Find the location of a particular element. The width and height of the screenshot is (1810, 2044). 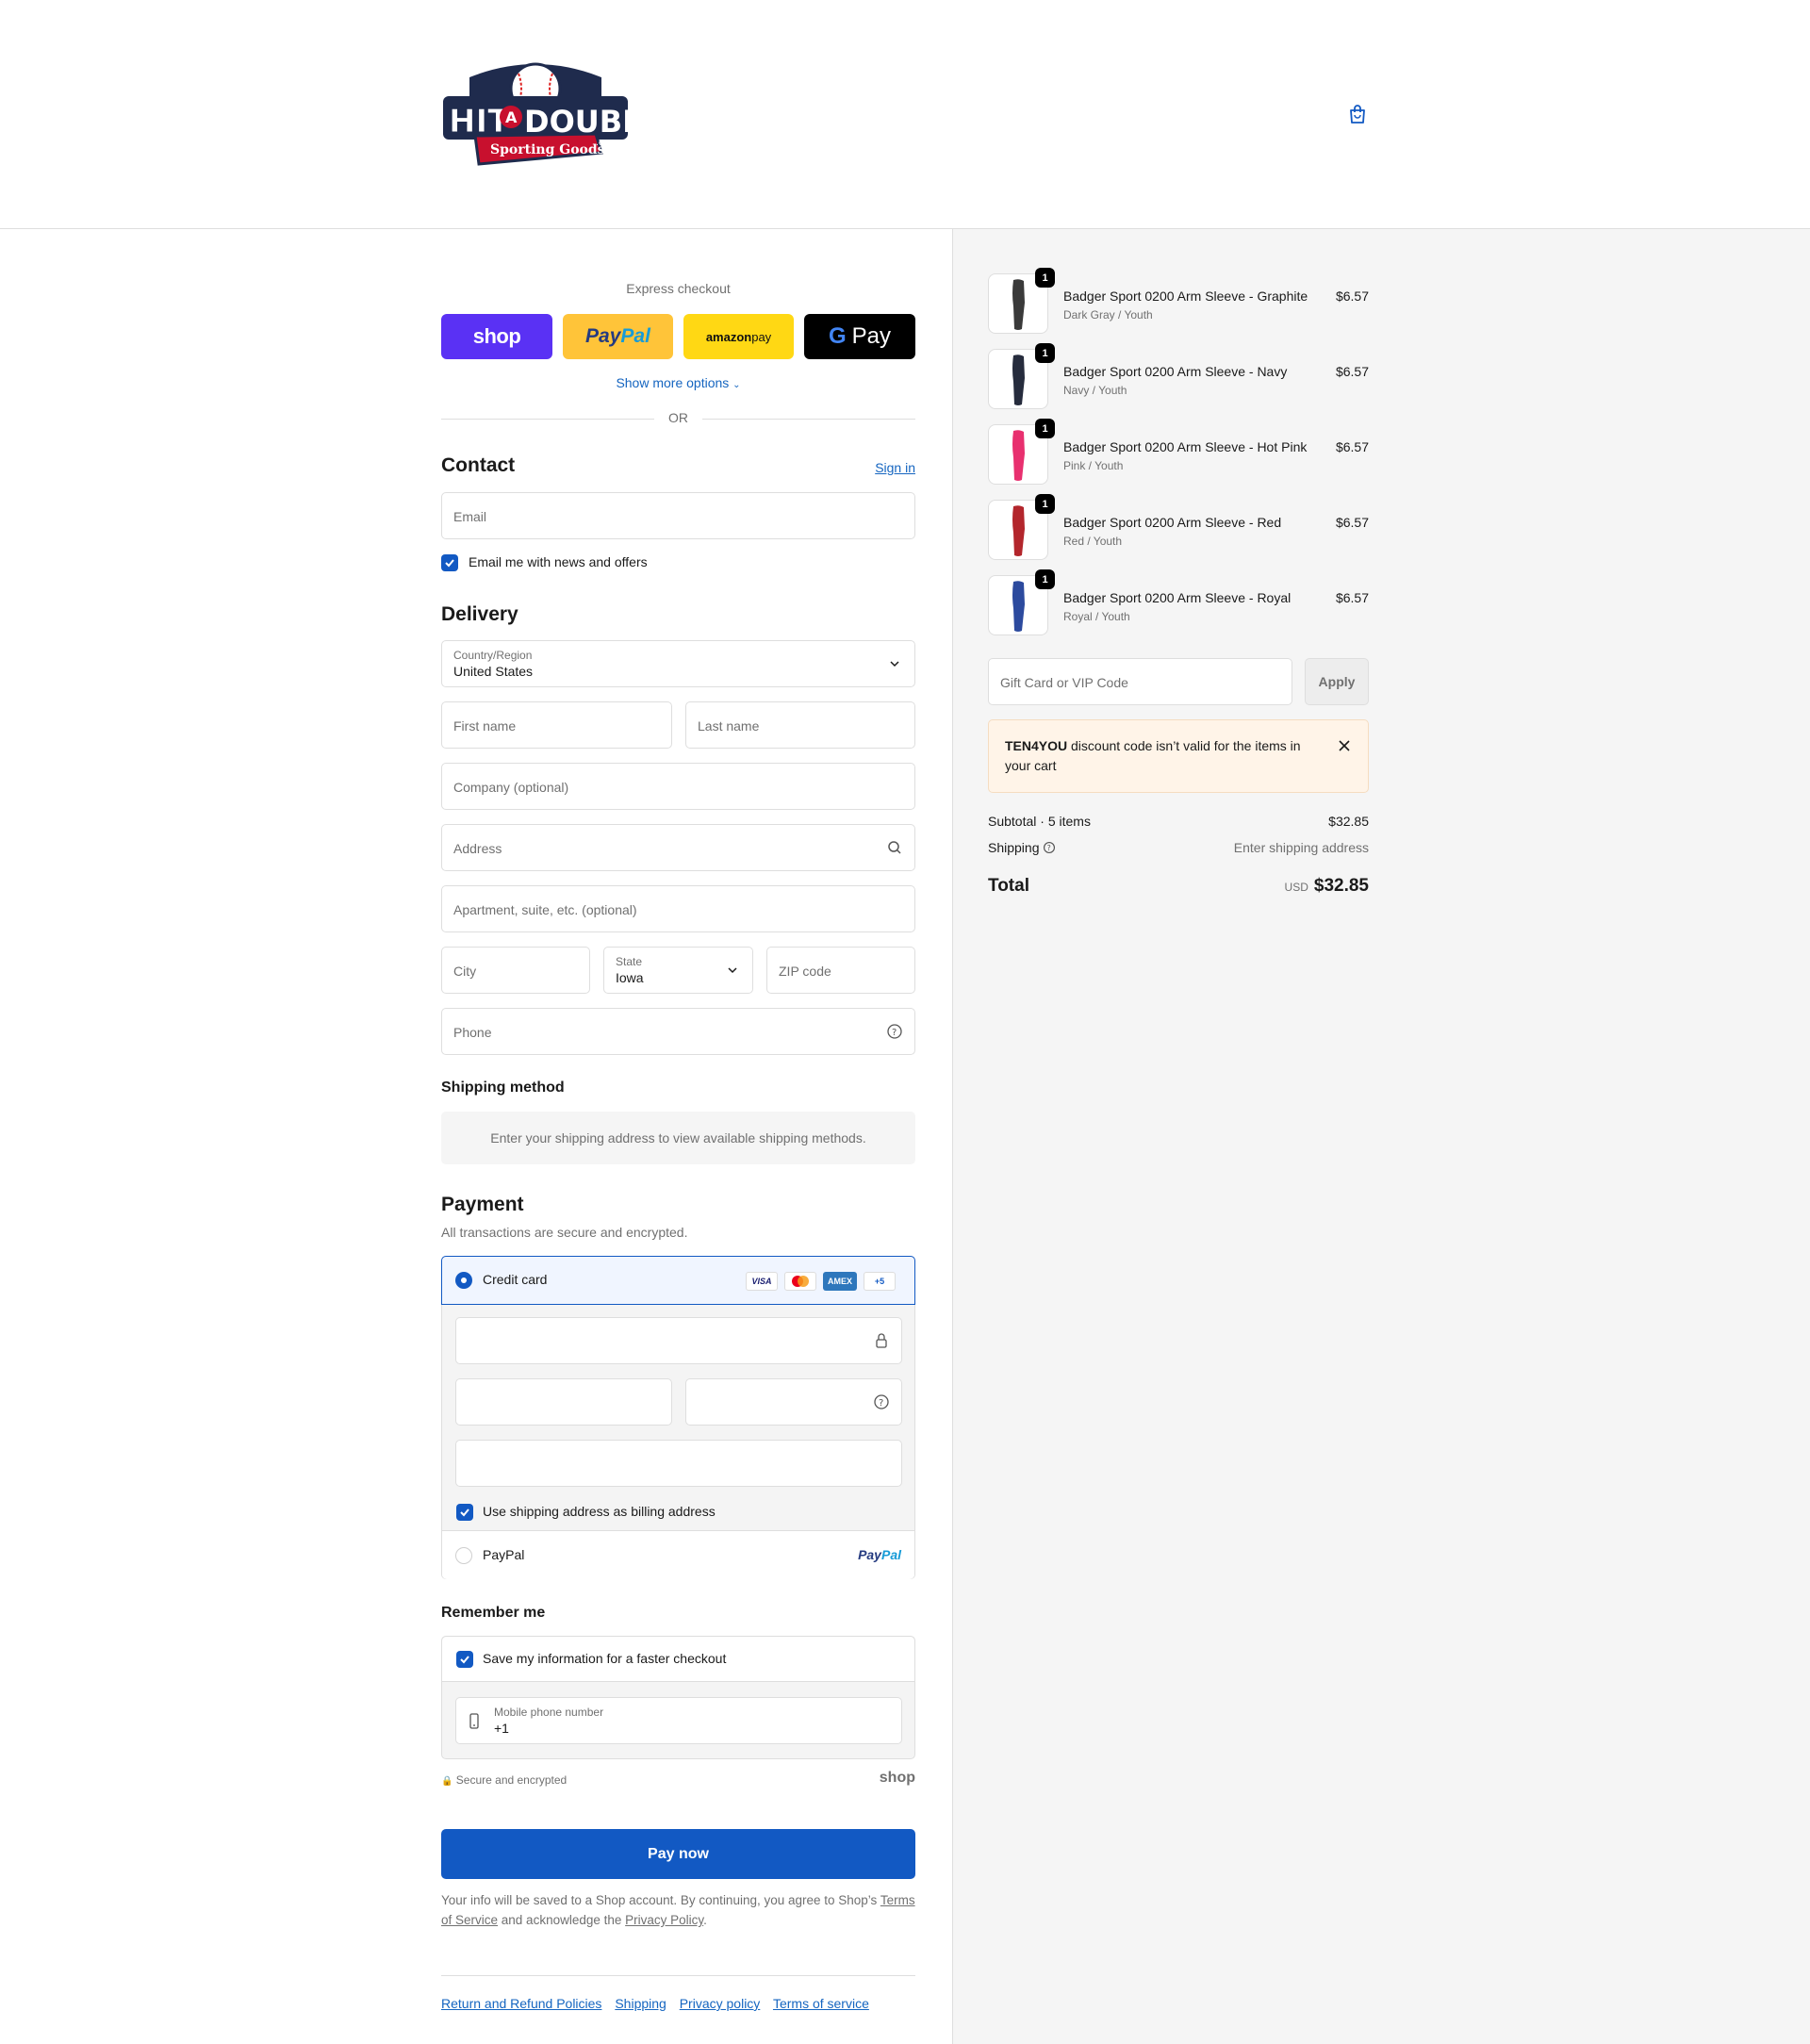

subtotal-row: Subtotal · 5 items $32.85 is located at coordinates (1178, 821).